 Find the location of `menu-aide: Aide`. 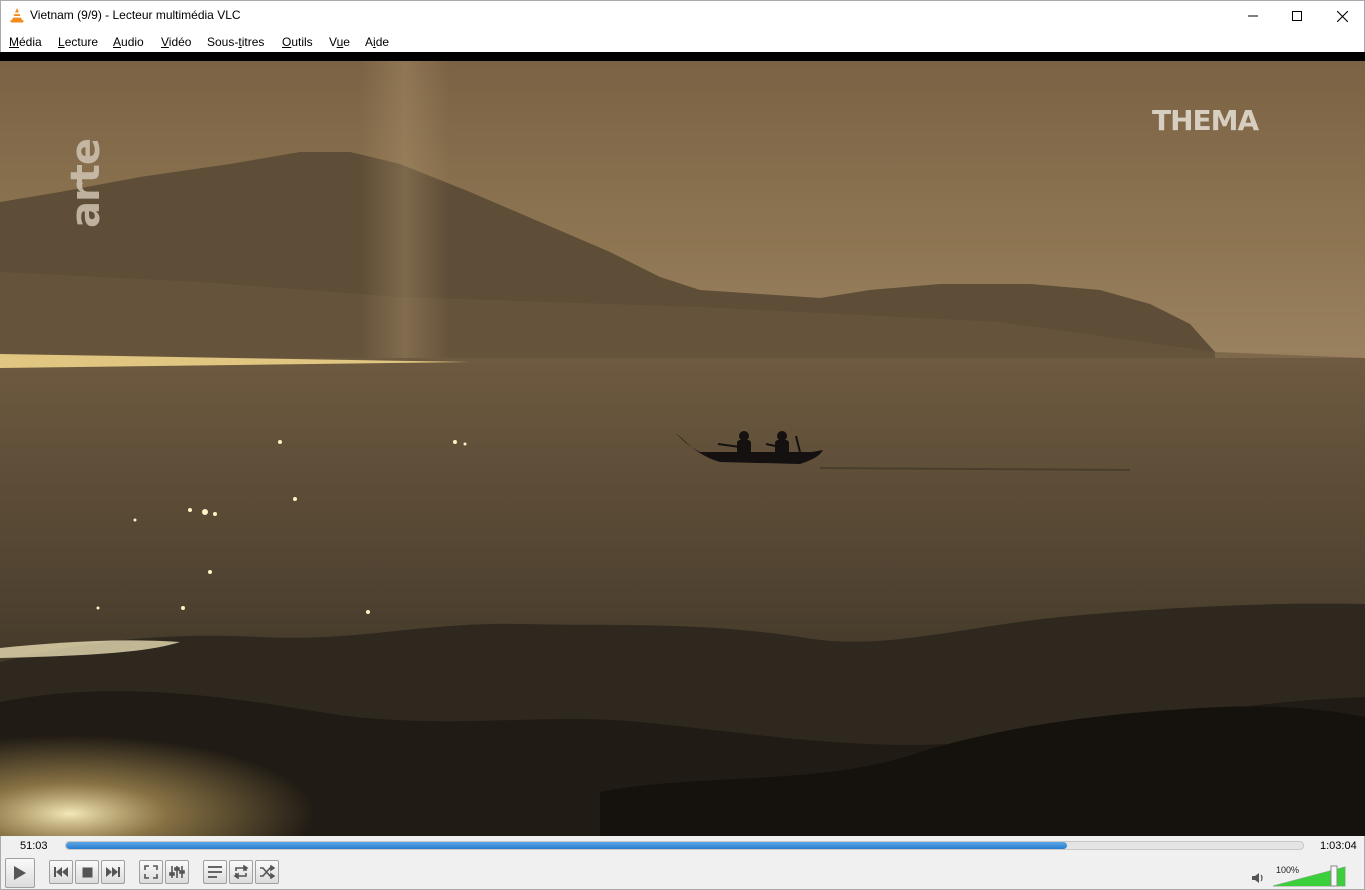

menu-aide: Aide is located at coordinates (377, 42).